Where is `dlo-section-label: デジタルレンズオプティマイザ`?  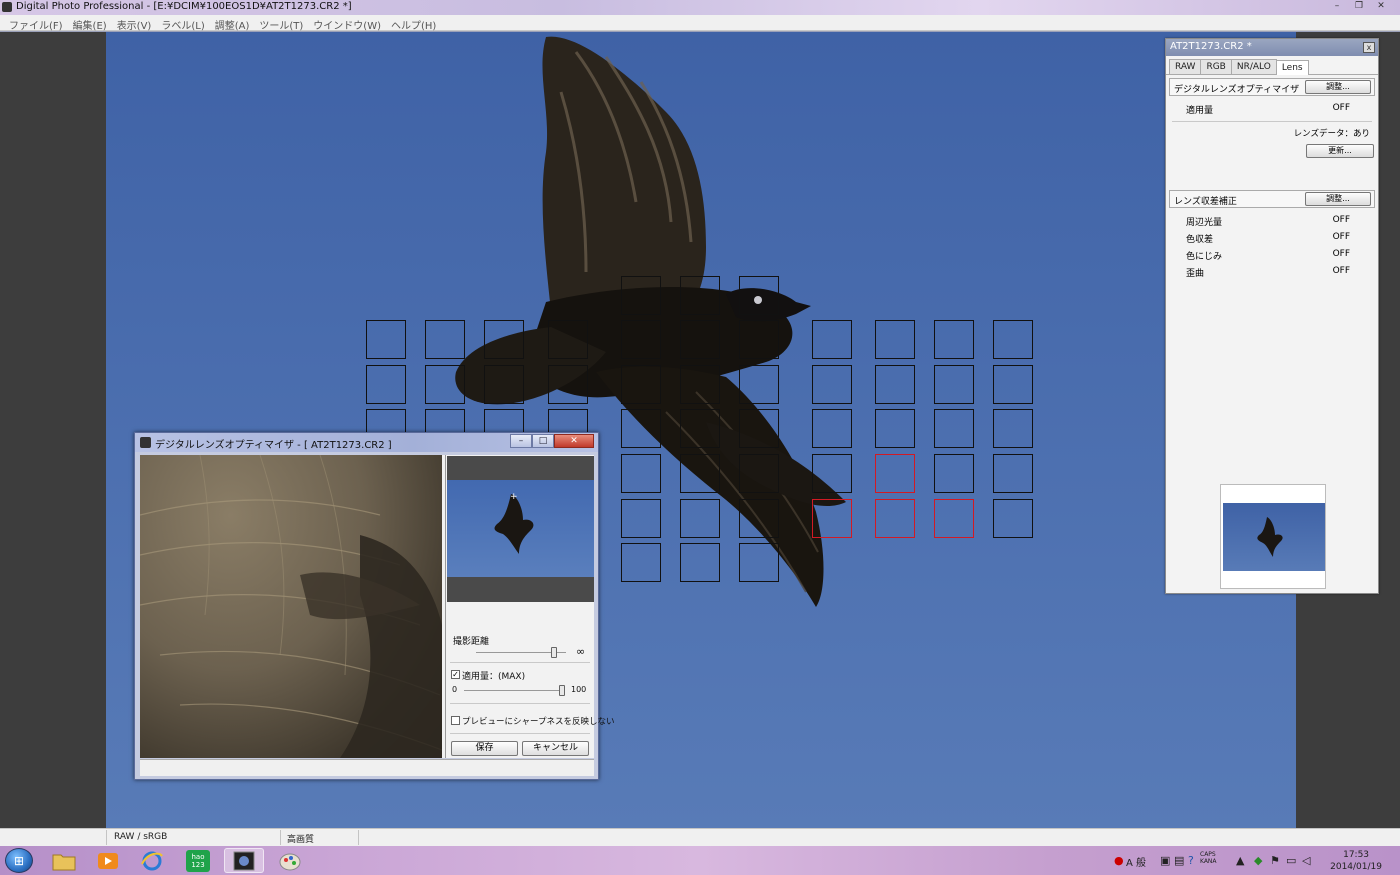 dlo-section-label: デジタルレンズオプティマイザ is located at coordinates (1237, 90).